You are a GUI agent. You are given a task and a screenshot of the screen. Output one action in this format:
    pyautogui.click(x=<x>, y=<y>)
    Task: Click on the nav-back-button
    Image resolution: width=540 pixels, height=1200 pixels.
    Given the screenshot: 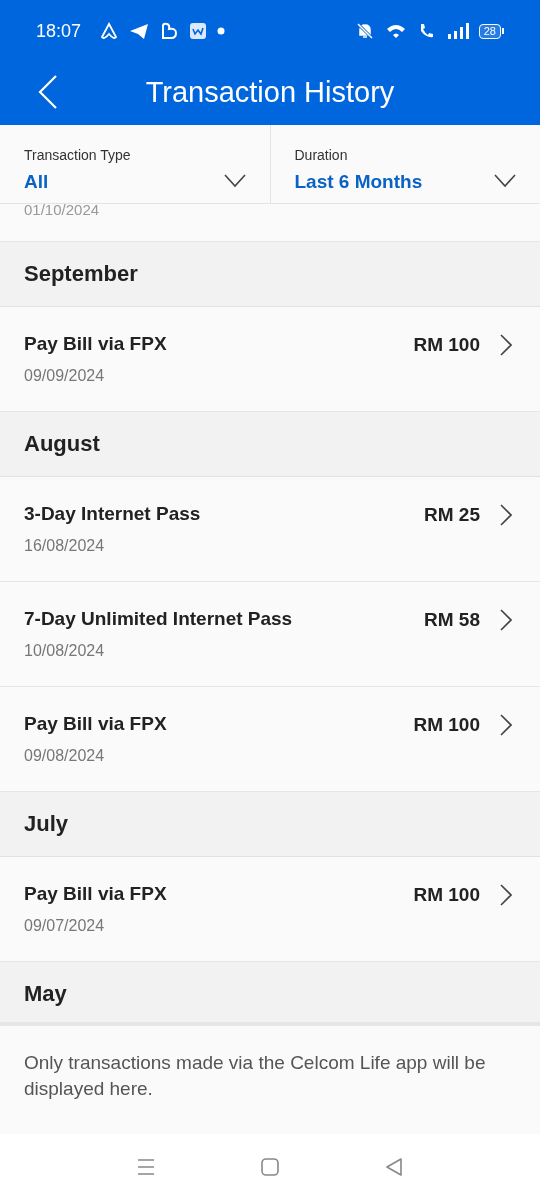 What is the action you would take?
    pyautogui.click(x=394, y=1167)
    